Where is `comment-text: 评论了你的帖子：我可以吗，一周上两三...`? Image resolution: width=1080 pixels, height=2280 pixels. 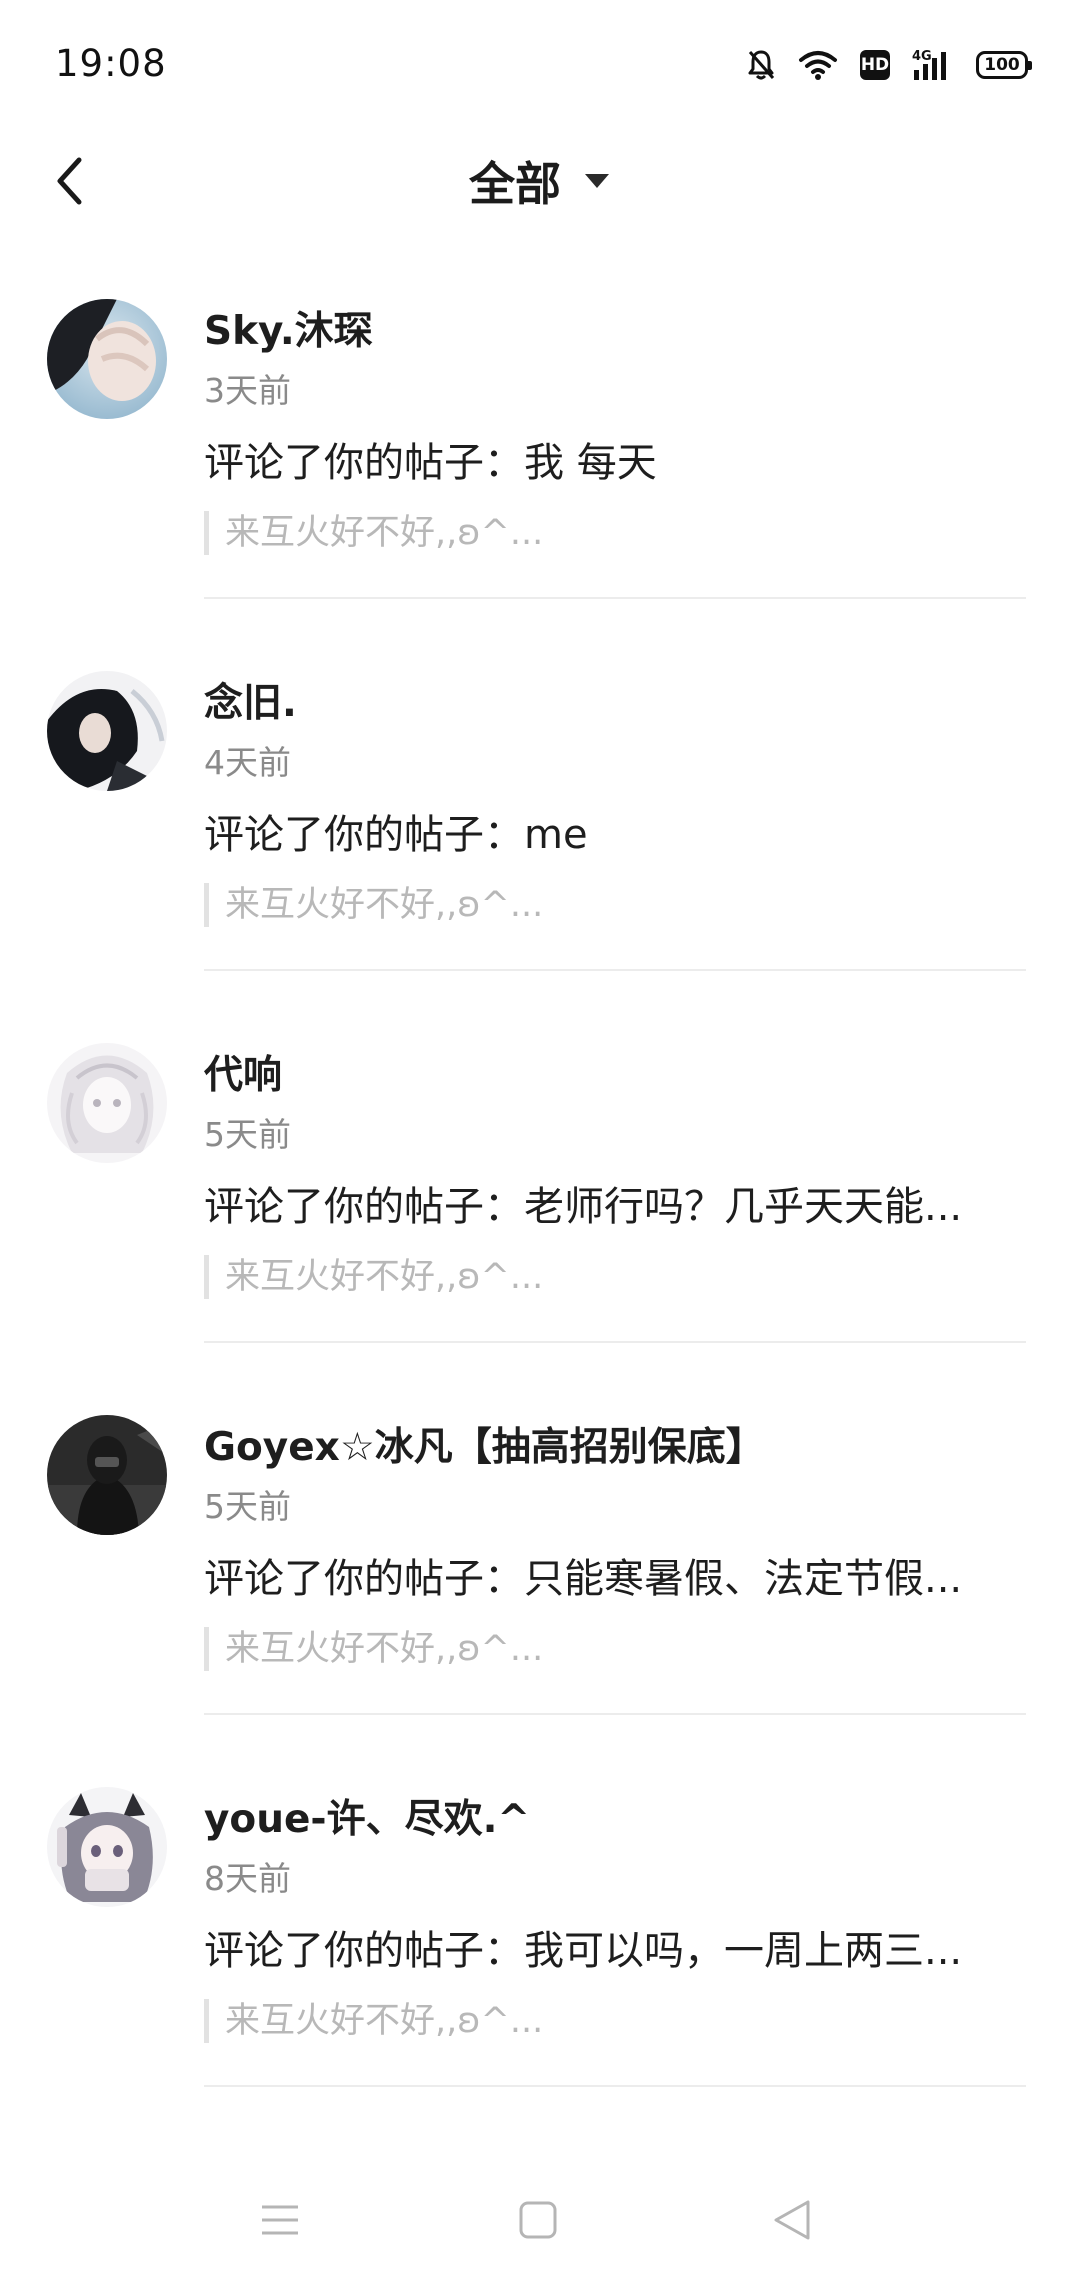
comment-text: 评论了你的帖子：我可以吗，一周上两三... is located at coordinates (583, 1951).